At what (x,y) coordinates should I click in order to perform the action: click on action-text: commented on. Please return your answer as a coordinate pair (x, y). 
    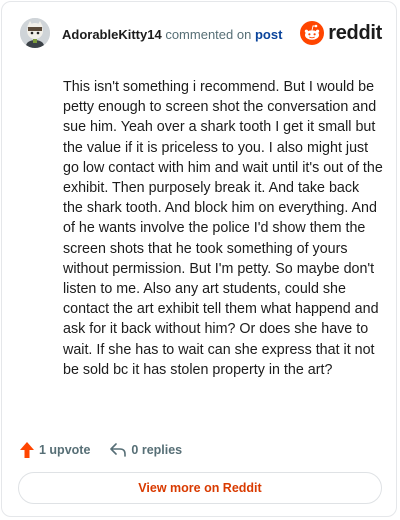
    Looking at the image, I should click on (208, 34).